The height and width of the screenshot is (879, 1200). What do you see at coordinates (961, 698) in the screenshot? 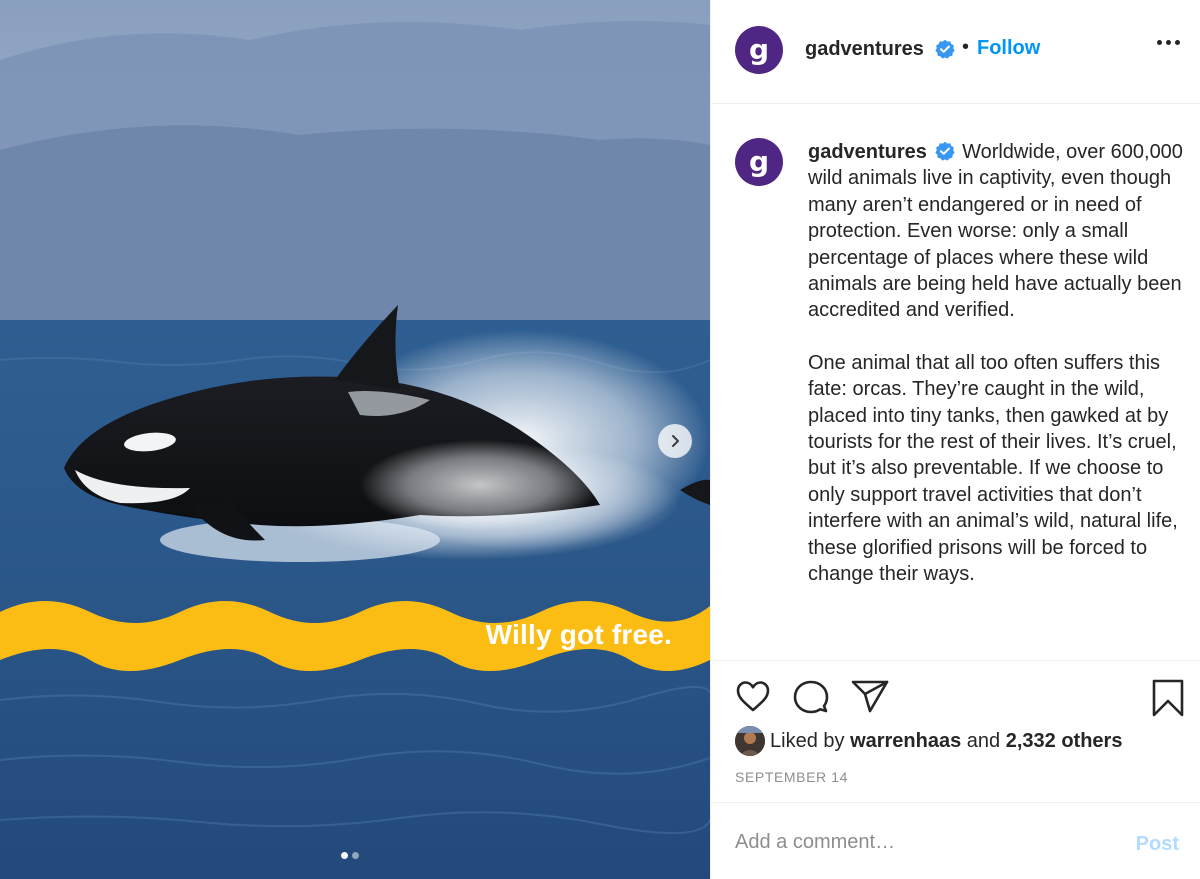
I see `action-icon-row` at bounding box center [961, 698].